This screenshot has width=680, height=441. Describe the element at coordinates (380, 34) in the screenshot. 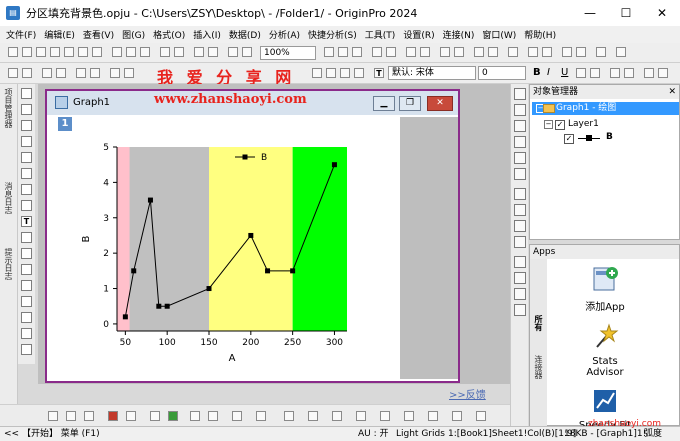

I see `menu-tools: 工具(T)` at that location.